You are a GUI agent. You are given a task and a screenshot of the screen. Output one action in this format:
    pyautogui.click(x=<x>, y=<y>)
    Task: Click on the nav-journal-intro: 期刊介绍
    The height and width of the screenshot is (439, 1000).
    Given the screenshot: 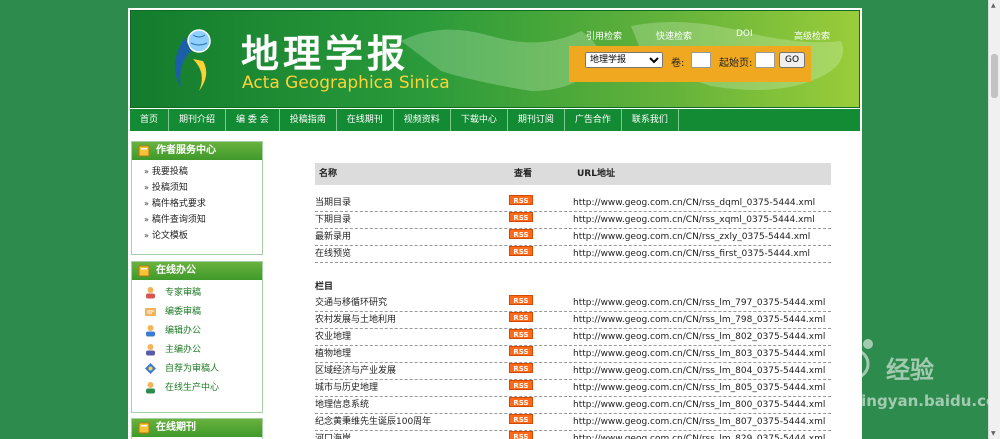 What is the action you would take?
    pyautogui.click(x=198, y=120)
    